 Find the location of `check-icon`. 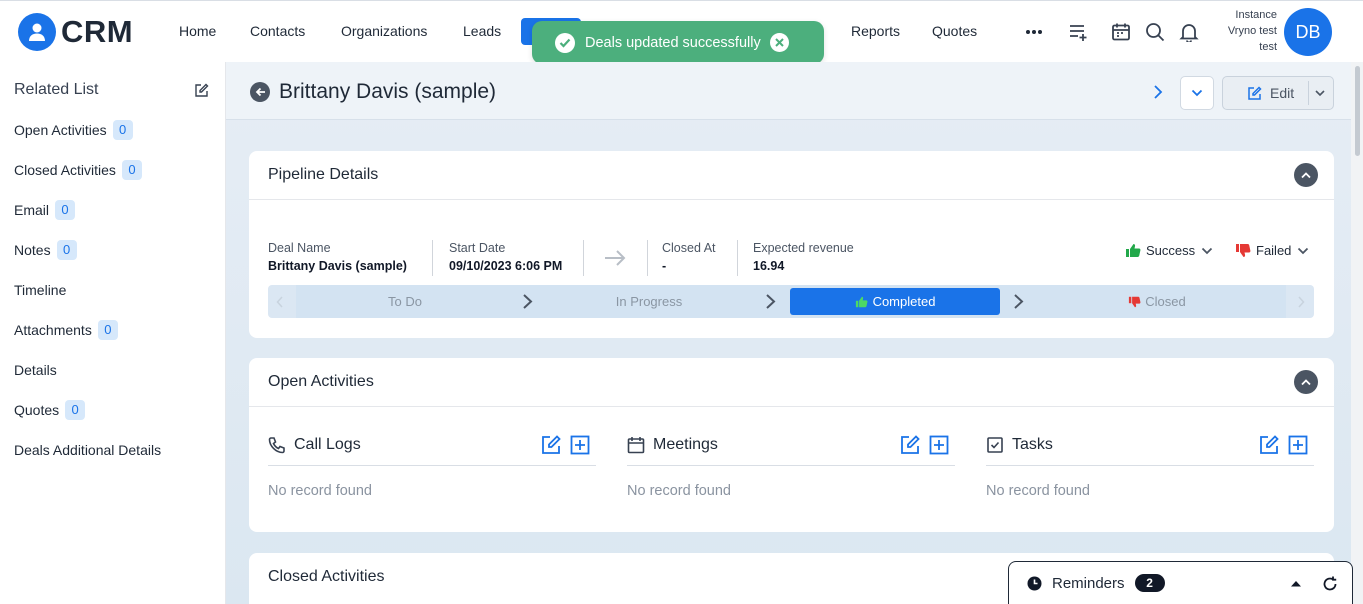

check-icon is located at coordinates (565, 42).